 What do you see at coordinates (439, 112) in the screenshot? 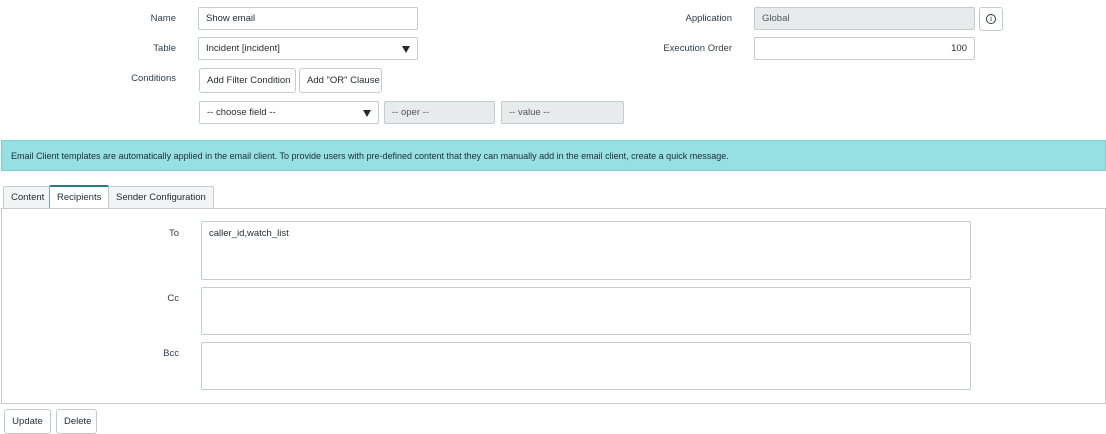
I see `operator-select: -- oper --` at bounding box center [439, 112].